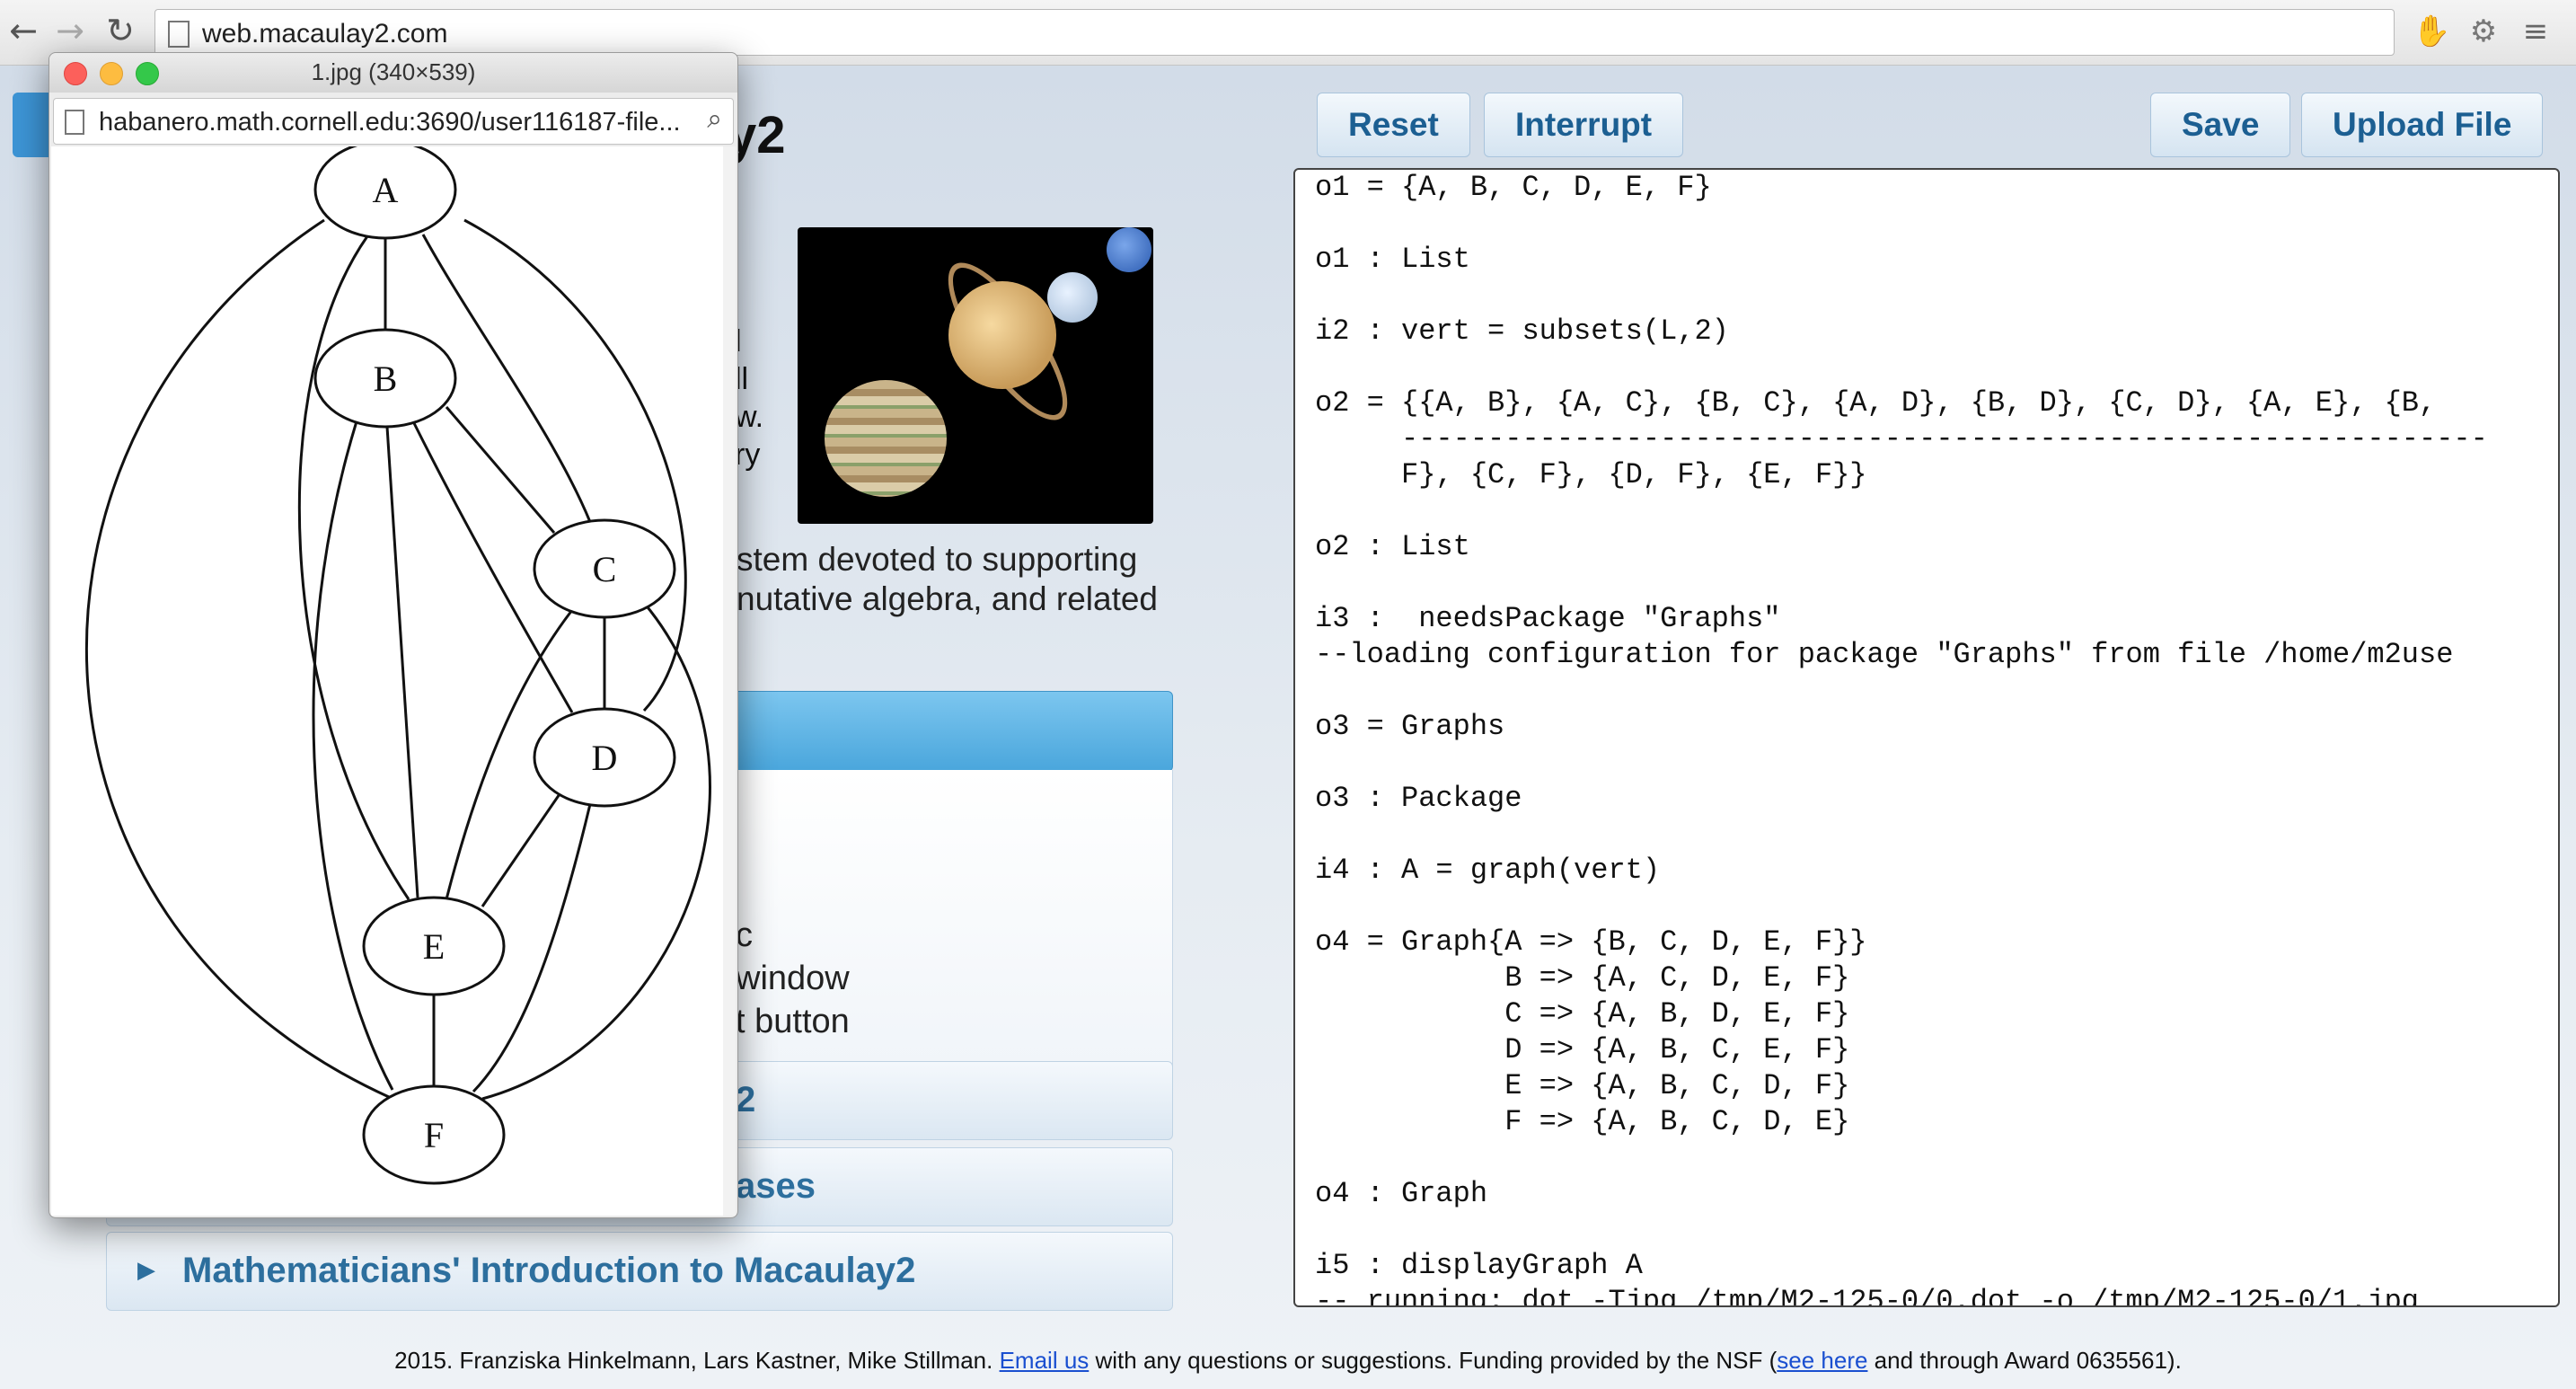  What do you see at coordinates (353, 755) in the screenshot?
I see `graph-edge-B-F` at bounding box center [353, 755].